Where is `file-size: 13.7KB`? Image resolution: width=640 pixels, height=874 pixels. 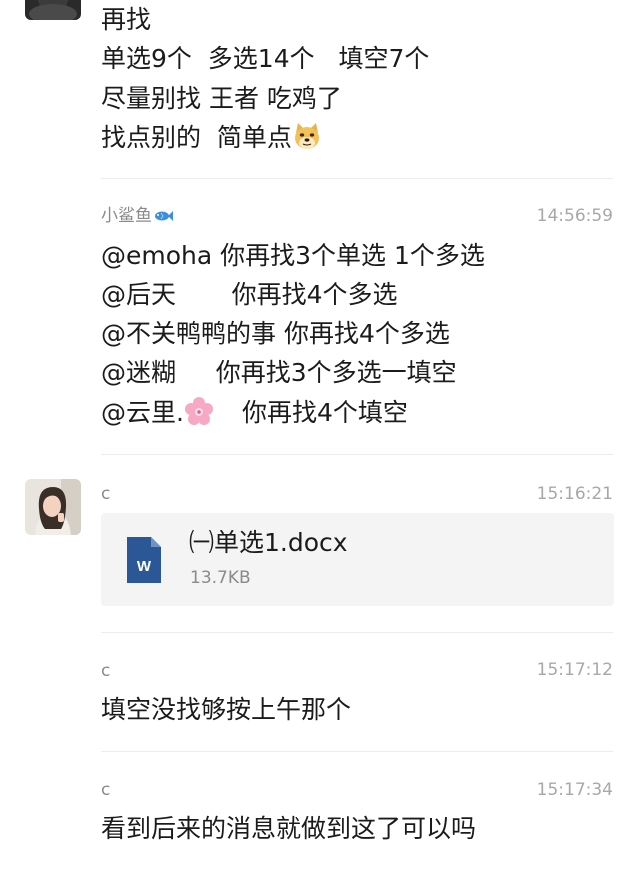
file-size: 13.7KB is located at coordinates (220, 578).